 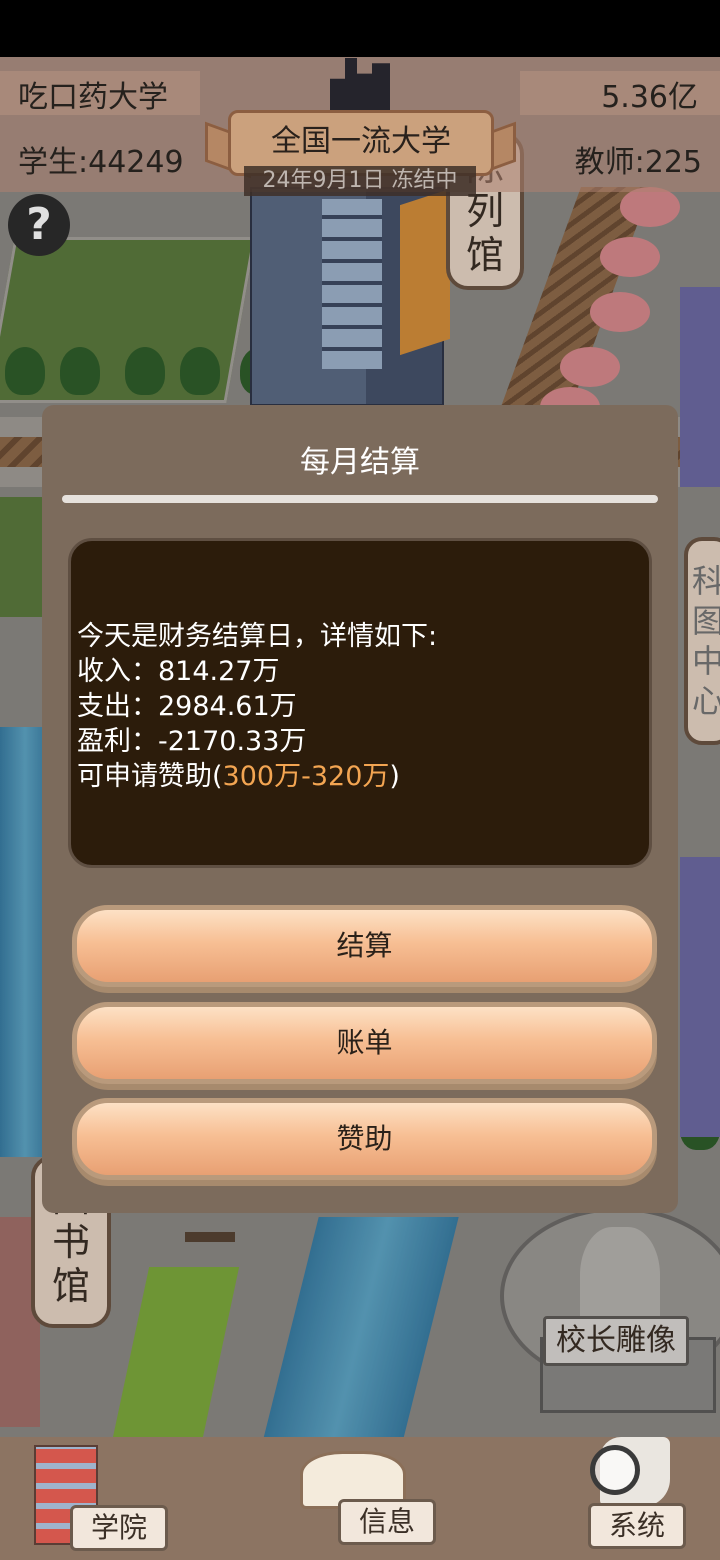 I want to click on bill-button: 账单, so click(x=364, y=1043).